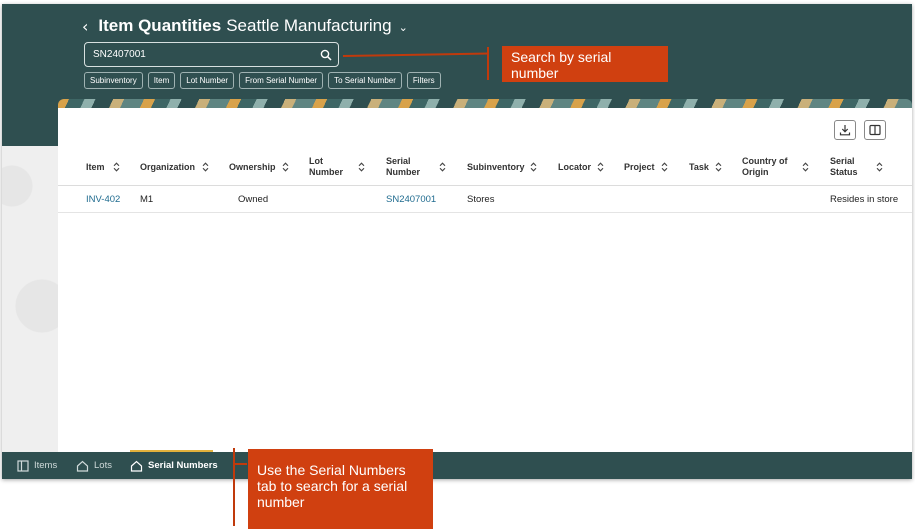 The image size is (915, 529). What do you see at coordinates (183, 465) in the screenshot?
I see `tab-serial-numbers-label: Serial Numbers` at bounding box center [183, 465].